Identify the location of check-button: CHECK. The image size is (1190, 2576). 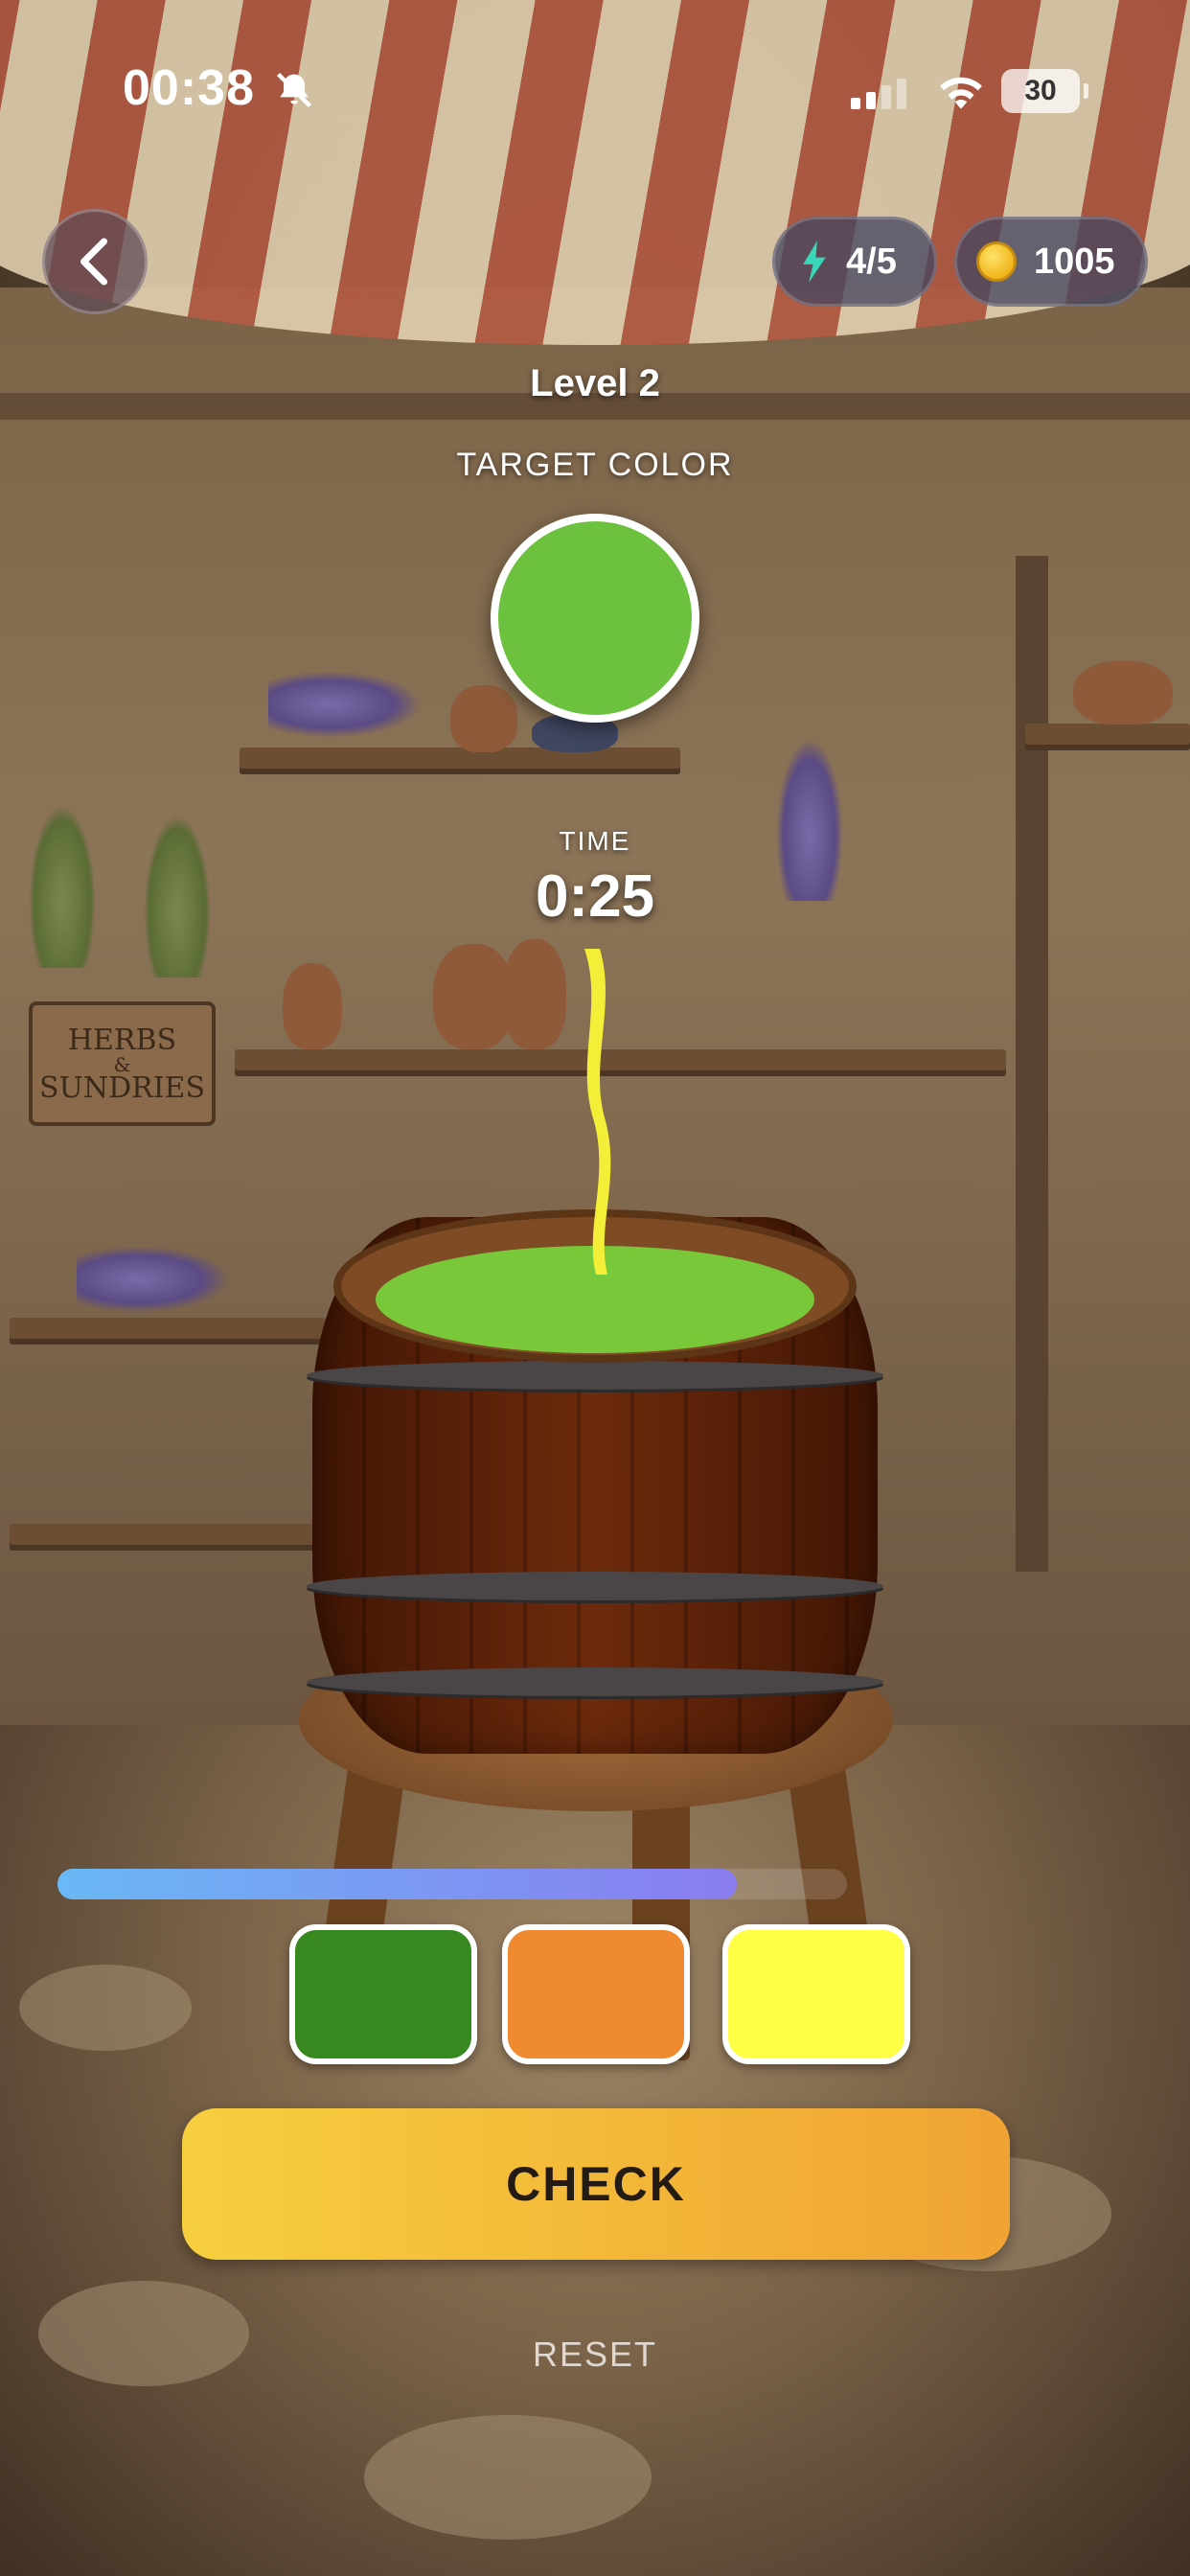
(596, 2184).